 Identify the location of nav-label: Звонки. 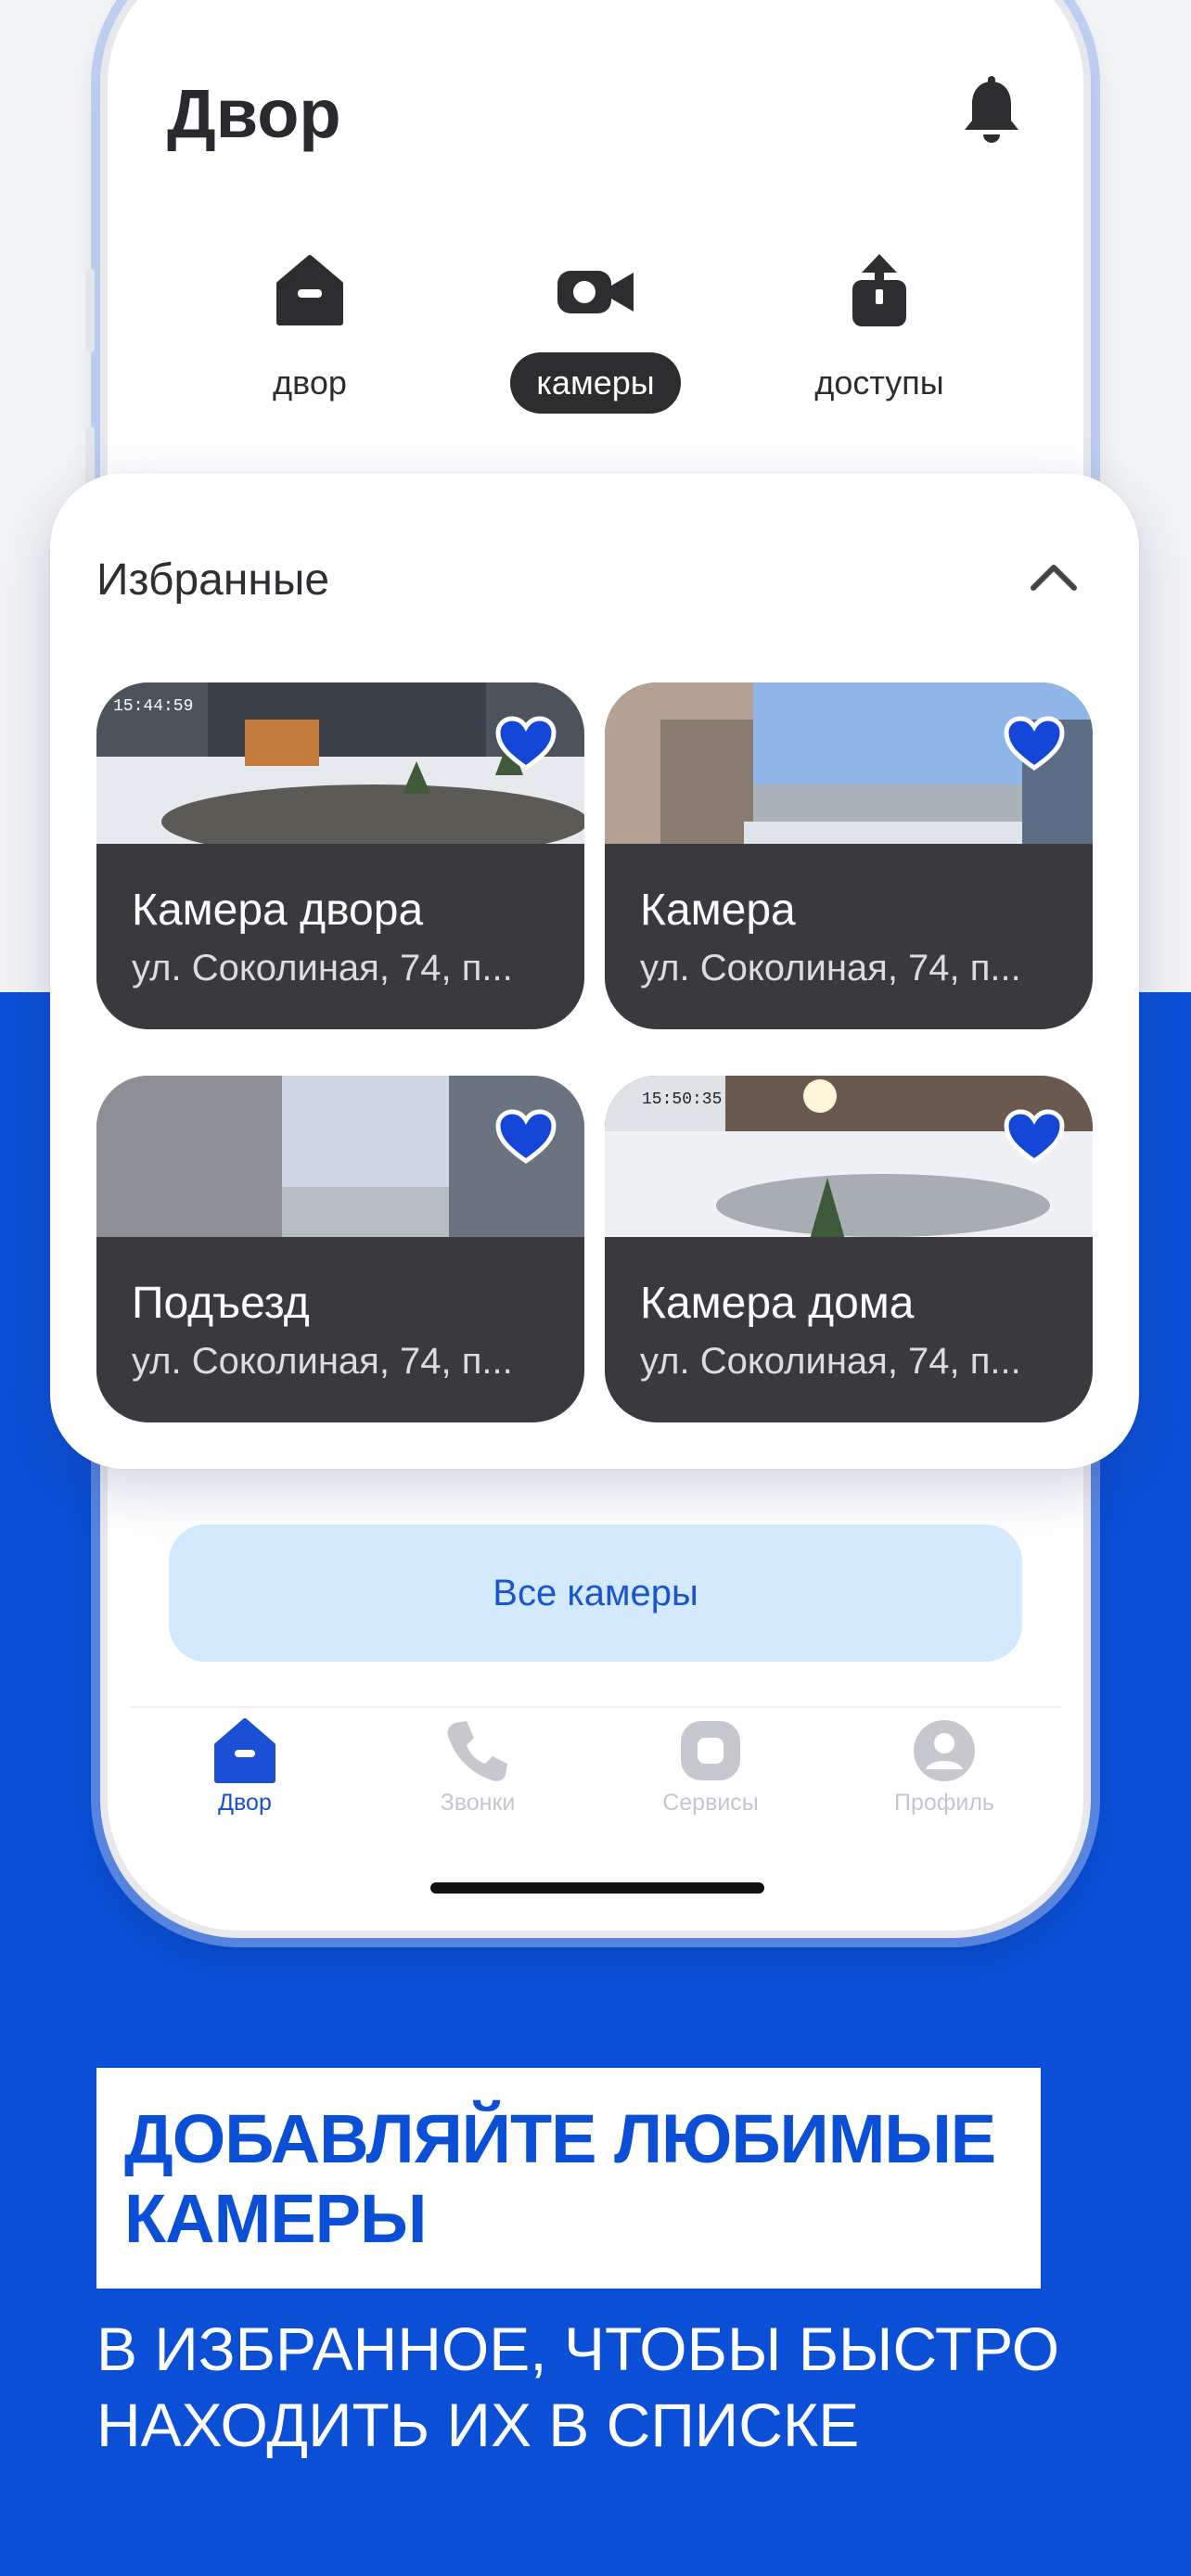
(478, 1803).